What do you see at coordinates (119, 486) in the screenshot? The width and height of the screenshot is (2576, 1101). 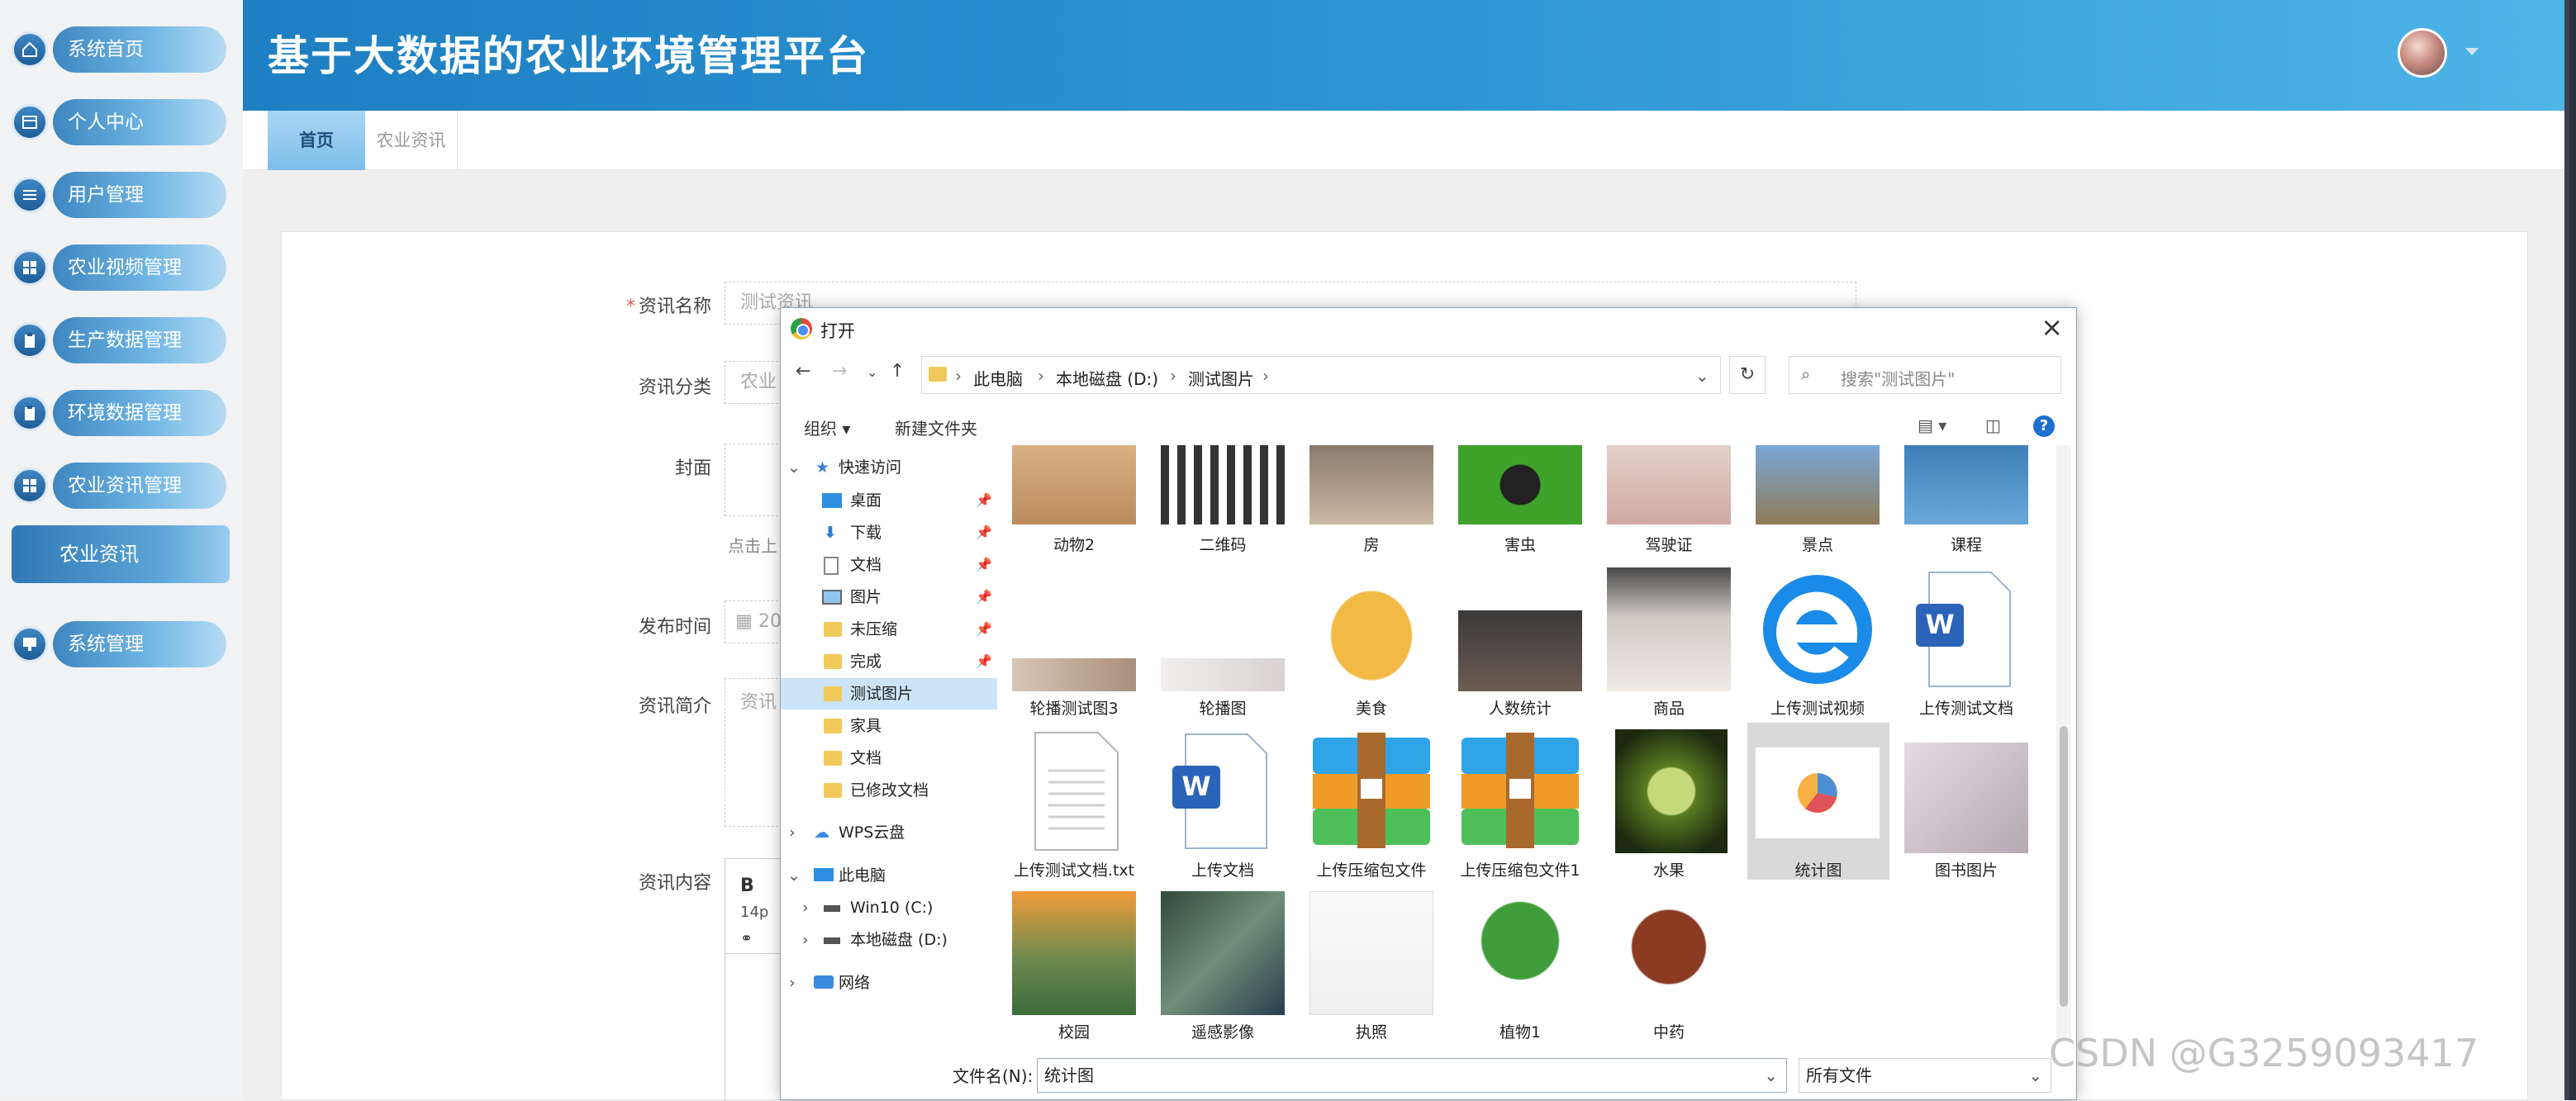 I see `sidebar-item-news: 农业资讯管理` at bounding box center [119, 486].